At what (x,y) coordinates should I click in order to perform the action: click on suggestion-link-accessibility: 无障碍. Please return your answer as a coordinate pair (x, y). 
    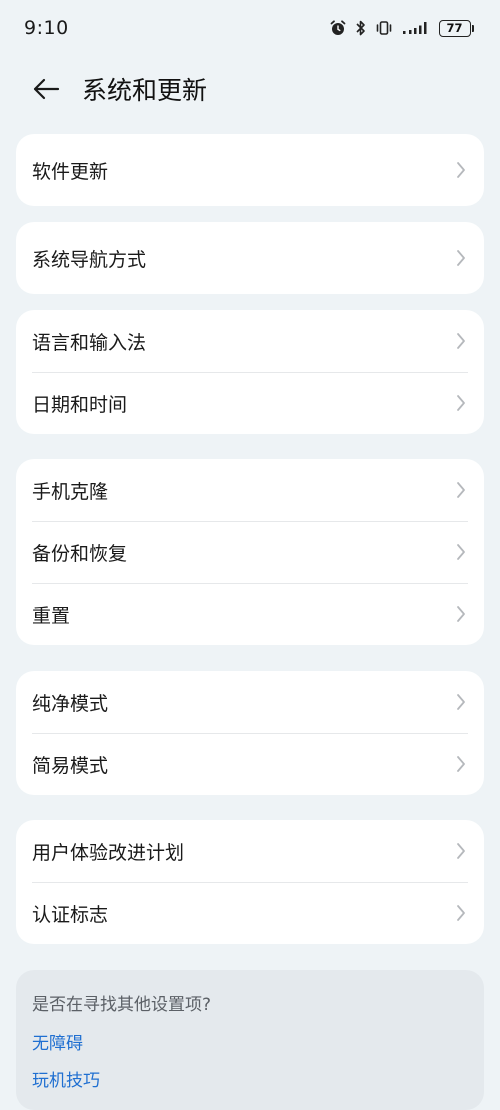
    Looking at the image, I should click on (250, 1041).